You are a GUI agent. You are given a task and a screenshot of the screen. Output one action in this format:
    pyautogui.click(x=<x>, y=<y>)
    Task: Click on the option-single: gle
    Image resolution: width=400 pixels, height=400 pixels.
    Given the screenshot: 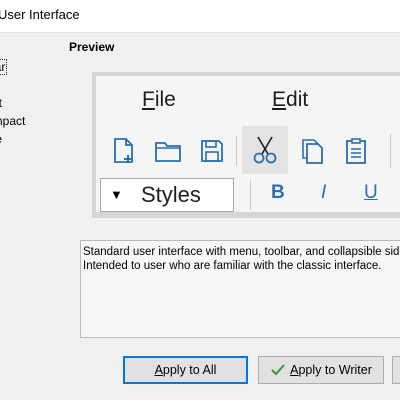 What is the action you would take?
    pyautogui.click(x=1, y=139)
    